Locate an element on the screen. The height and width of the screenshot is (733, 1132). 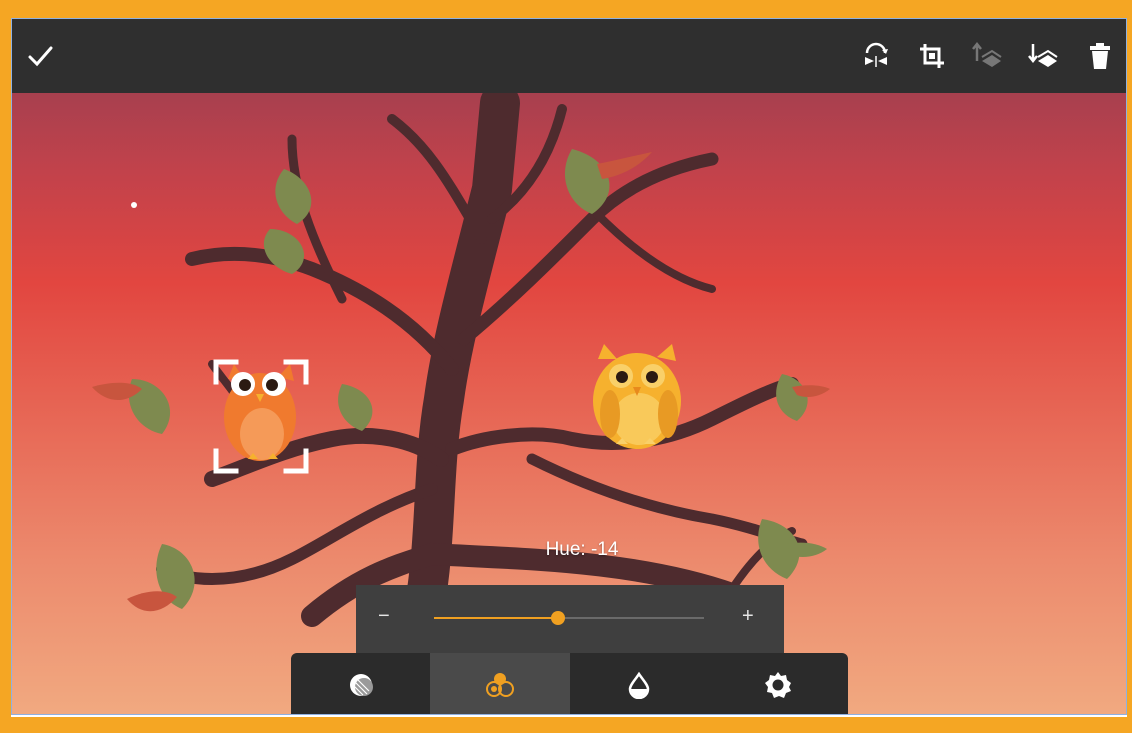
delete-icon is located at coordinates (1100, 56).